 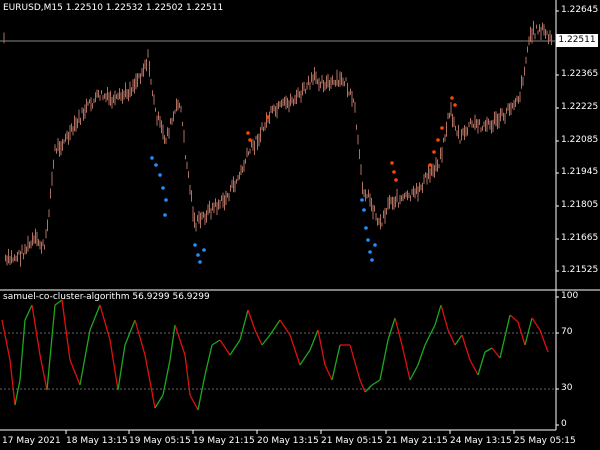 What do you see at coordinates (33, 8) in the screenshot?
I see `symbol-label: EURUSD,M15` at bounding box center [33, 8].